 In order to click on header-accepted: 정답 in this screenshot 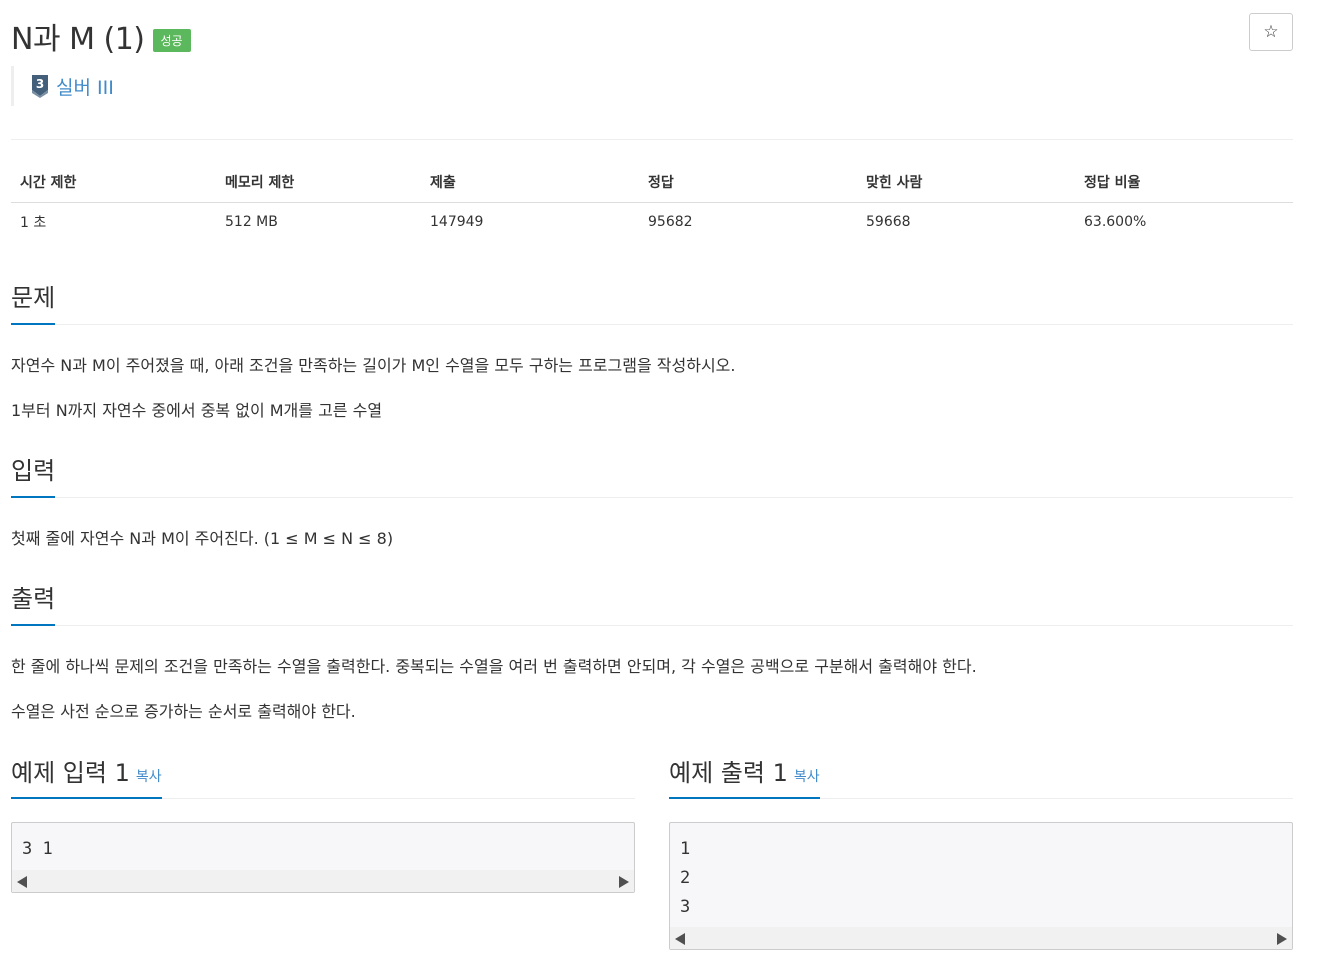, I will do `click(748, 183)`.